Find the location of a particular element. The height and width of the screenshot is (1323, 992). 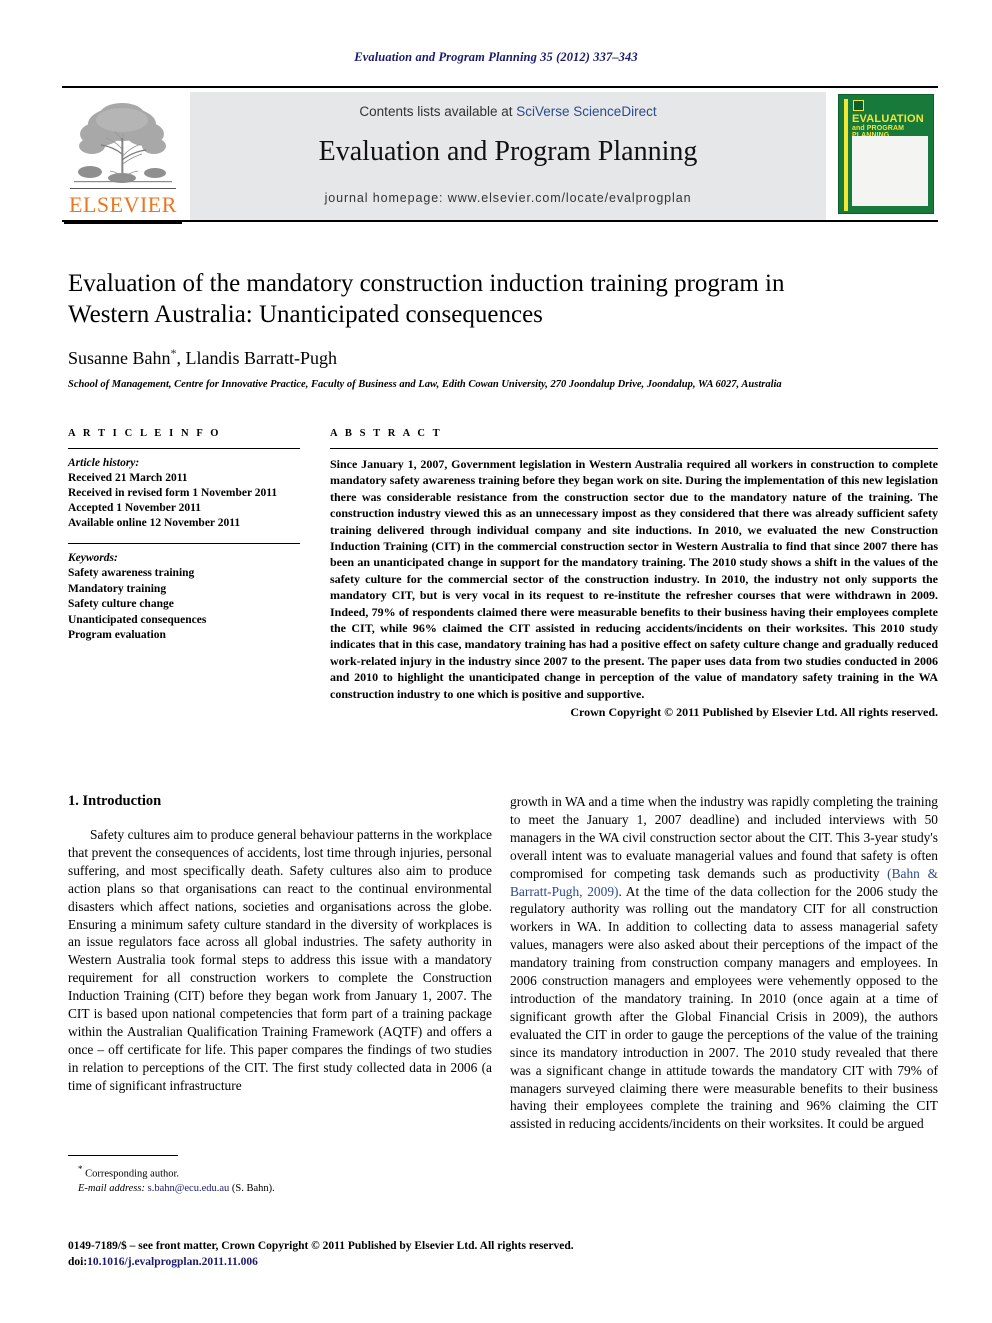

footnote-corresponding: * Corresponding author. is located at coordinates (280, 1172).